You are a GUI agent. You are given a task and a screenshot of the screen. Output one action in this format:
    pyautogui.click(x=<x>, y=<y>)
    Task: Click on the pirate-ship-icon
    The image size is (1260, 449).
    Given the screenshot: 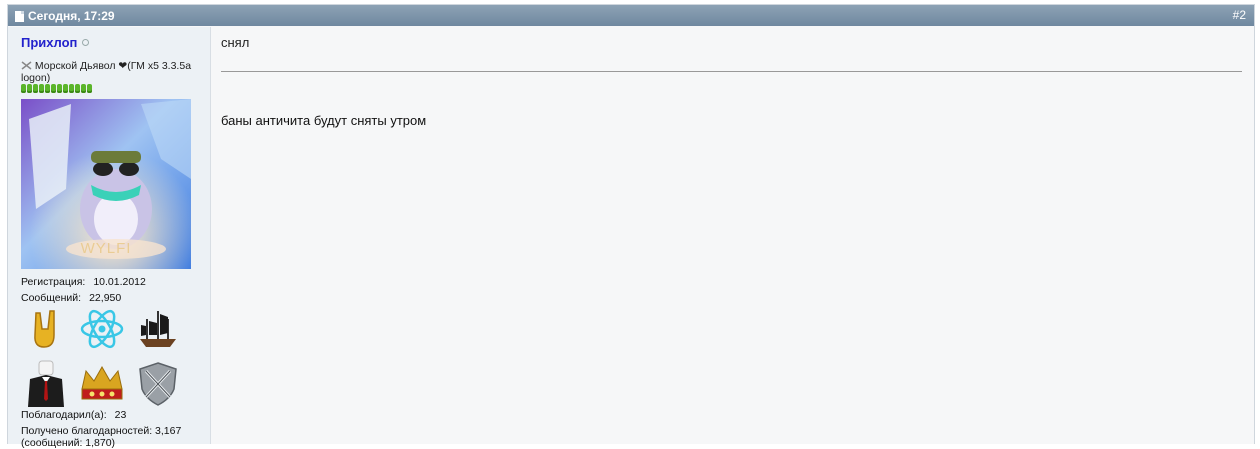 What is the action you would take?
    pyautogui.click(x=158, y=329)
    